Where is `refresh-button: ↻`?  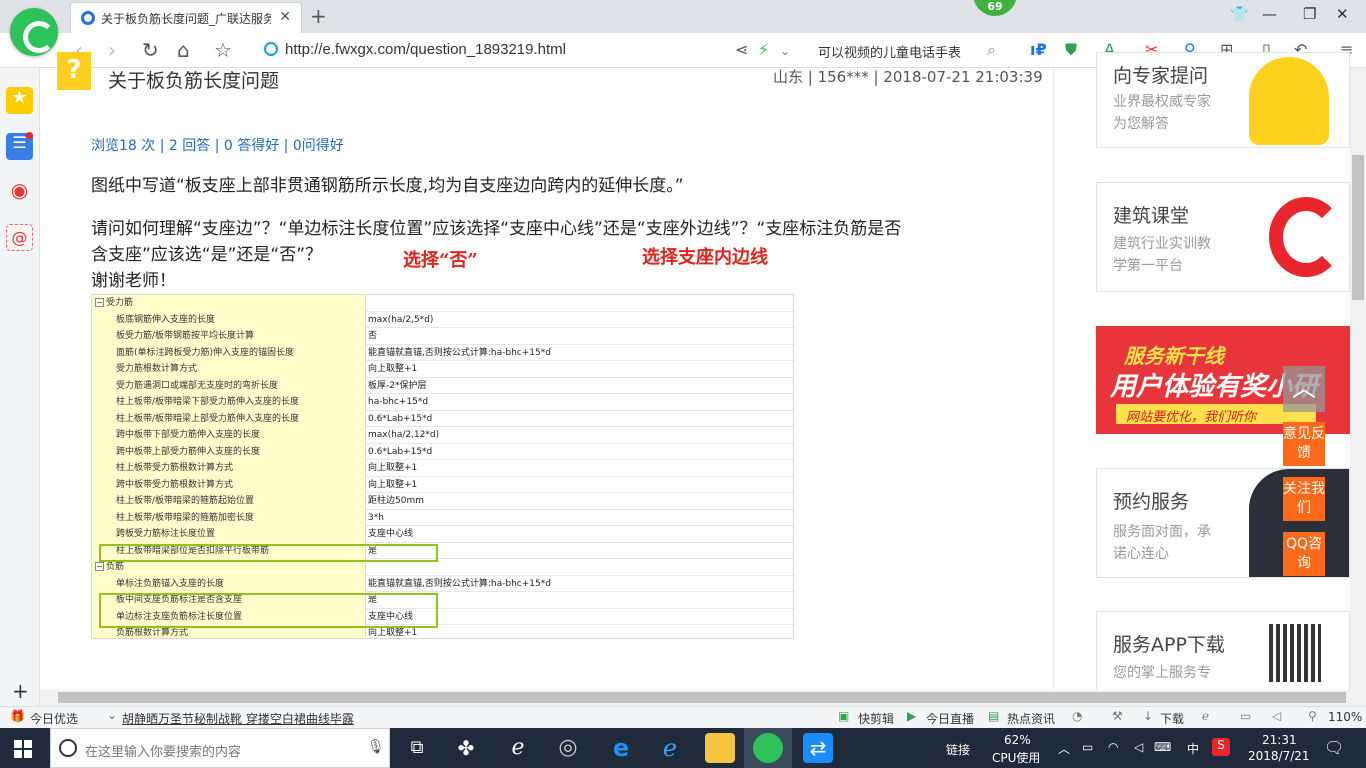
refresh-button: ↻ is located at coordinates (150, 50).